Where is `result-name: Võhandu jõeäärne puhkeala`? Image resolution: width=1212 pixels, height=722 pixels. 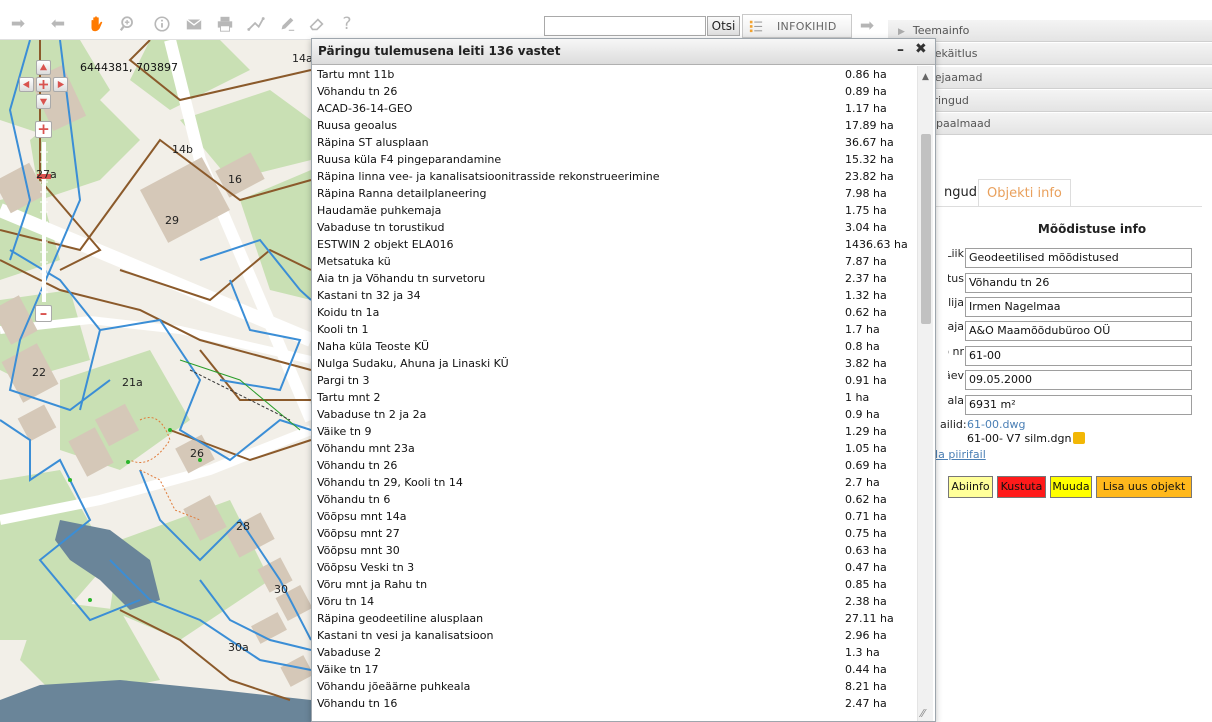 result-name: Võhandu jõeäärne puhkeala is located at coordinates (394, 686).